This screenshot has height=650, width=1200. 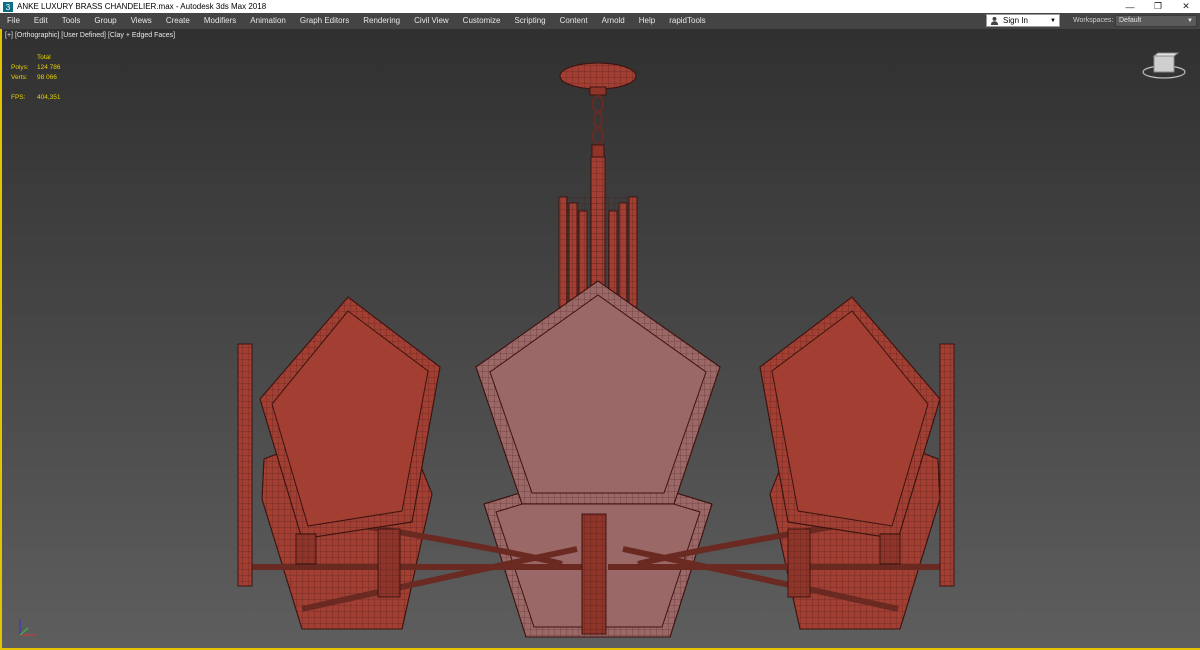 I want to click on svg-text: 3, so click(x=8, y=7).